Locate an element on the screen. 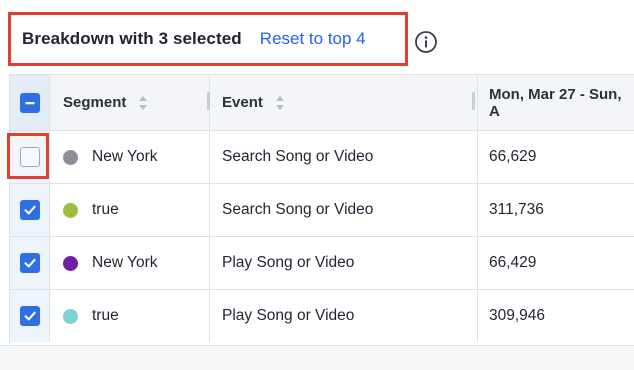 This screenshot has height=370, width=634. event-header-label: Event is located at coordinates (242, 102).